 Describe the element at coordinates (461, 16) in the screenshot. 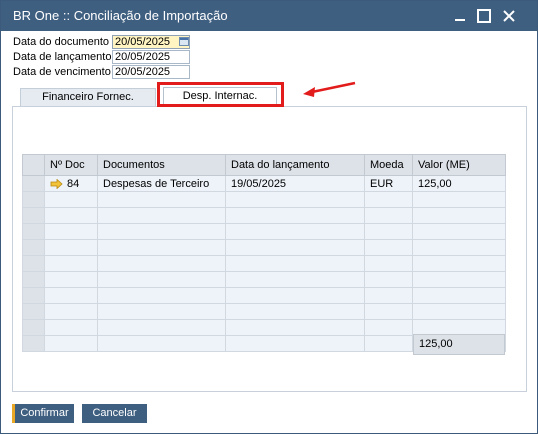

I see `minimize-icon` at that location.